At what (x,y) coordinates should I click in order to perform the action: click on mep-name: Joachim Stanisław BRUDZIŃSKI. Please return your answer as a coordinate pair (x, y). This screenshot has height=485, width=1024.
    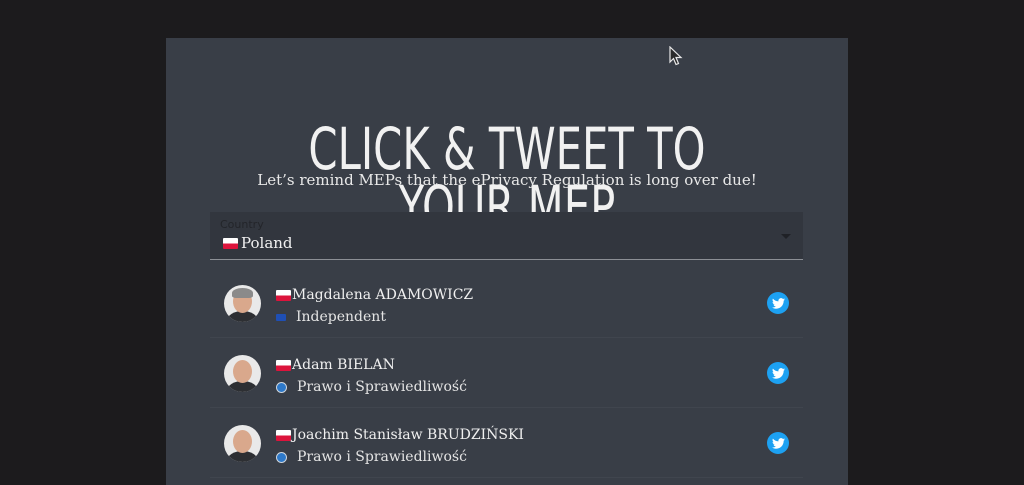
    Looking at the image, I should click on (408, 435).